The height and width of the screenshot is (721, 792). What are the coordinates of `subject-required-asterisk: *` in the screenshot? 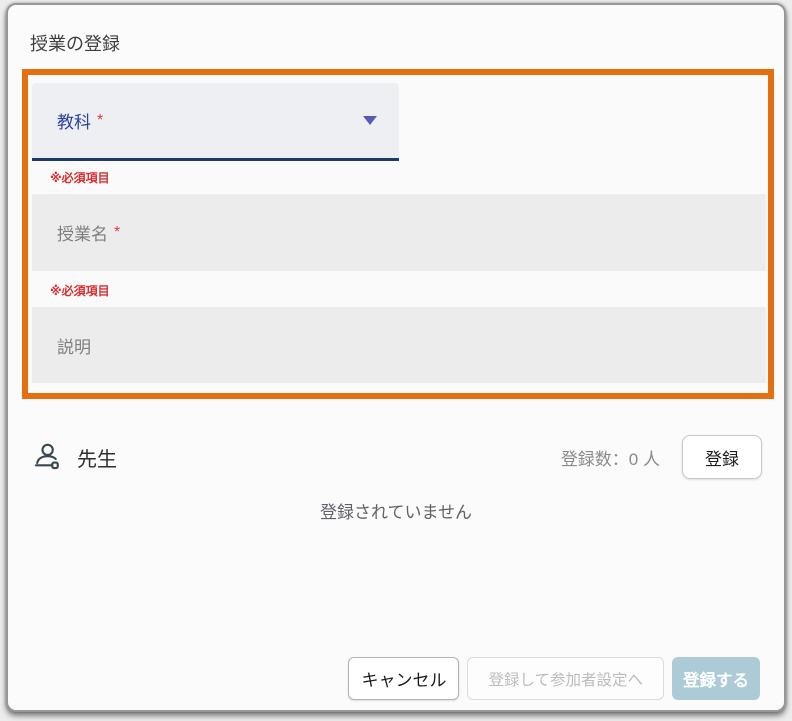 It's located at (100, 120).